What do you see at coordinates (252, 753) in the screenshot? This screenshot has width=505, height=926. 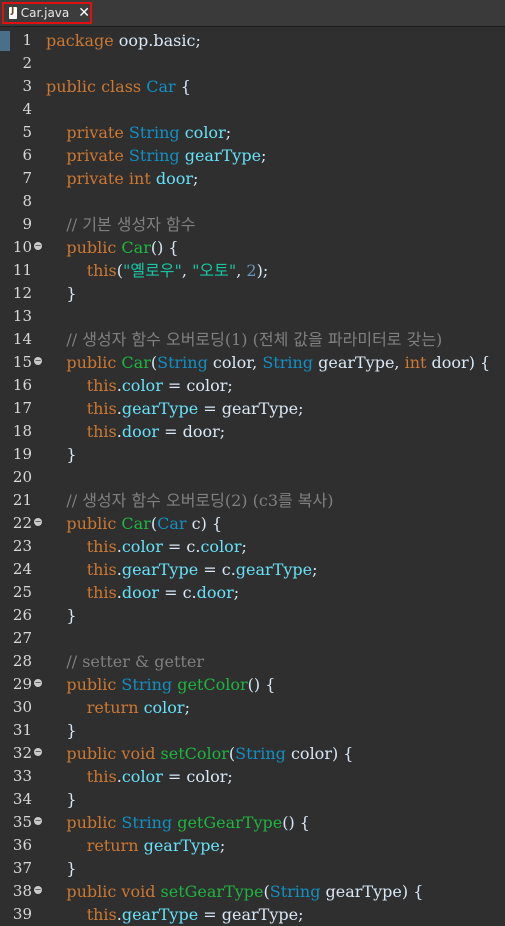 I see `code-line: 32− public void setColor(String color) {` at bounding box center [252, 753].